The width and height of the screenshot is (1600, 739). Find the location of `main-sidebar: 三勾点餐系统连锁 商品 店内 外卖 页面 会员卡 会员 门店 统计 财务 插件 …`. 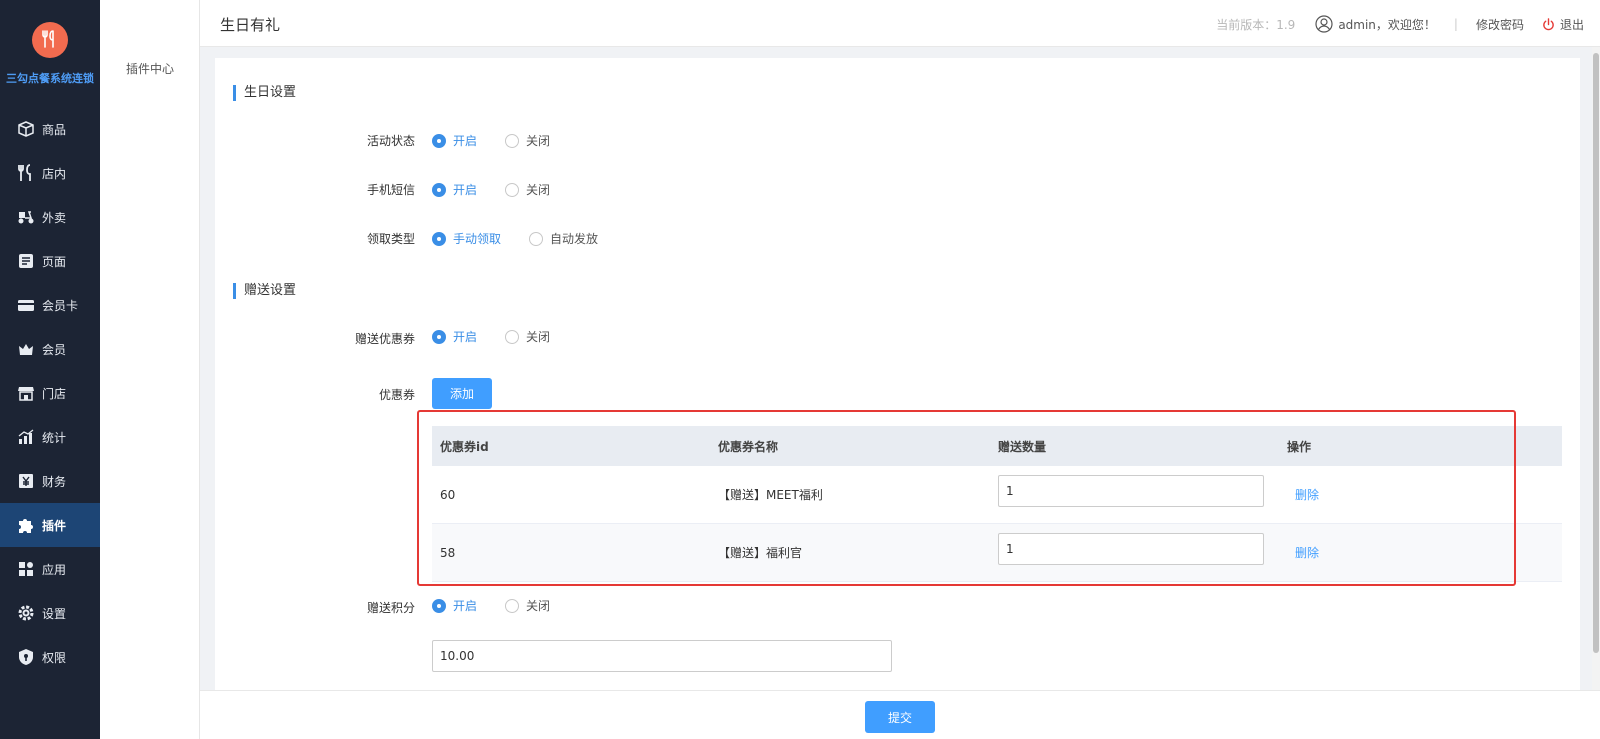

main-sidebar: 三勾点餐系统连锁 商品 店内 外卖 页面 会员卡 会员 门店 统计 财务 插件 … is located at coordinates (50, 369).